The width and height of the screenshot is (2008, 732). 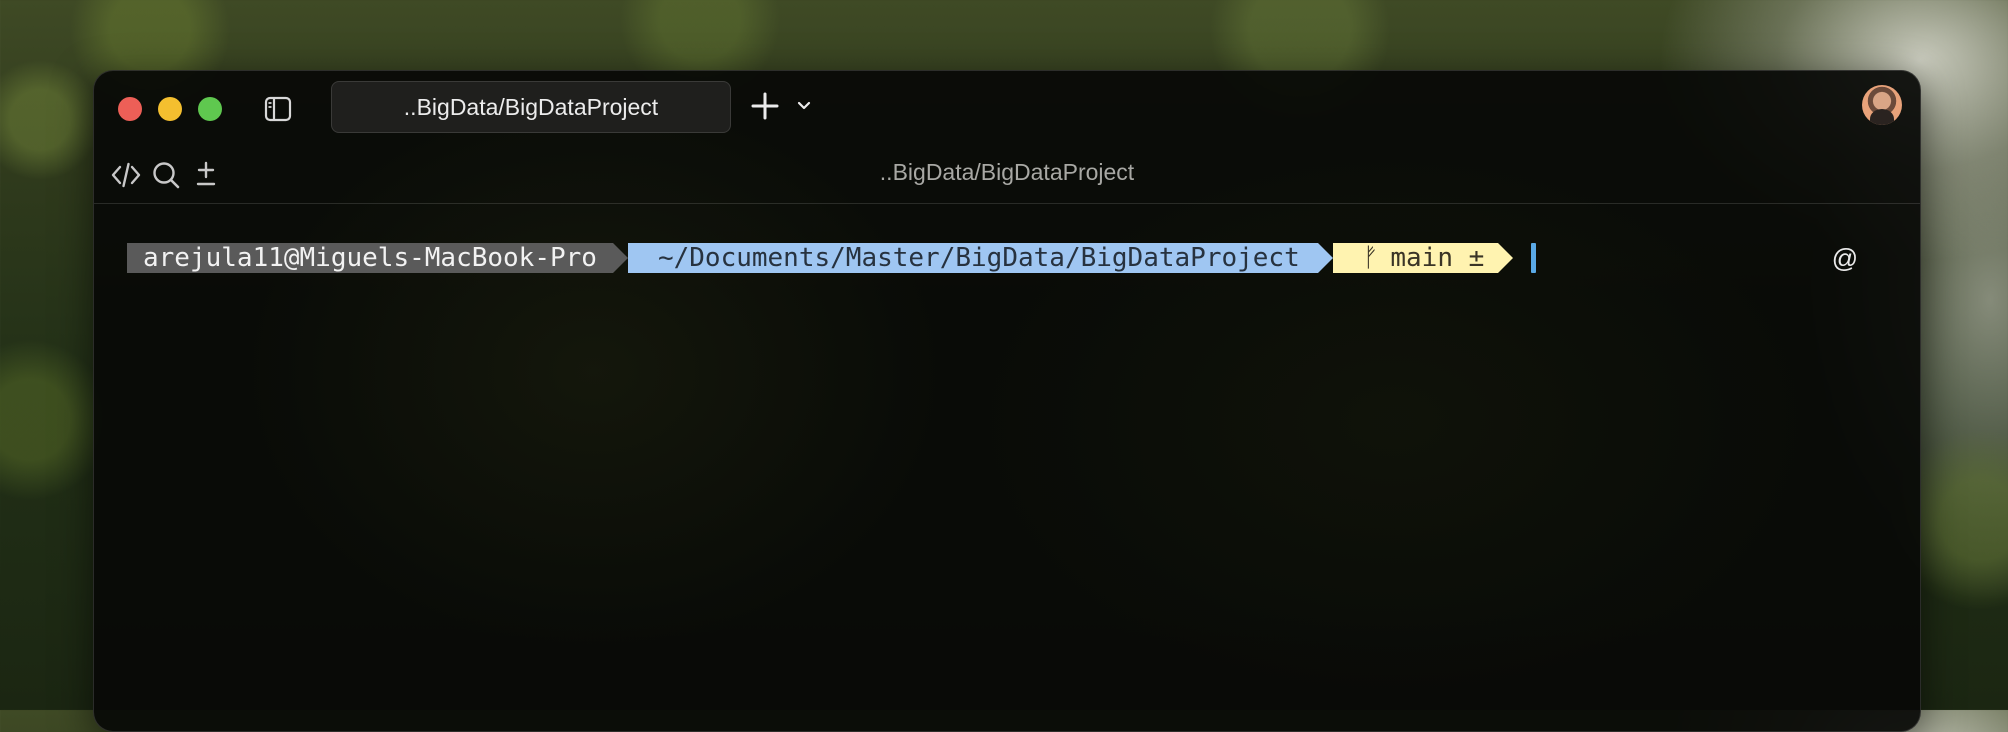 What do you see at coordinates (1882, 105) in the screenshot?
I see `avatar` at bounding box center [1882, 105].